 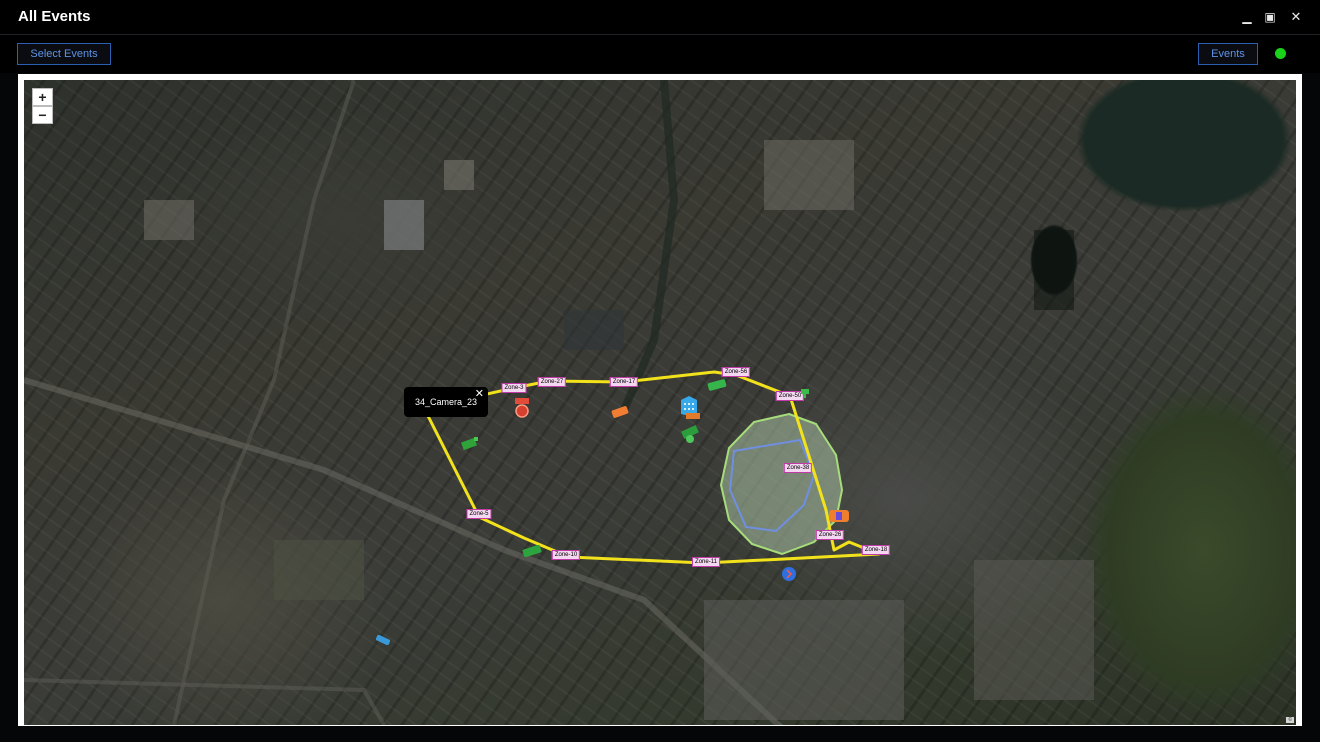 I want to click on toolbar: Select Events Events, so click(x=660, y=54).